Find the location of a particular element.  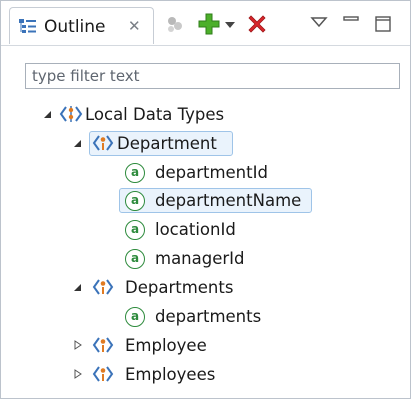

view-tab-bar: Outline ✕ is located at coordinates (205, 23).